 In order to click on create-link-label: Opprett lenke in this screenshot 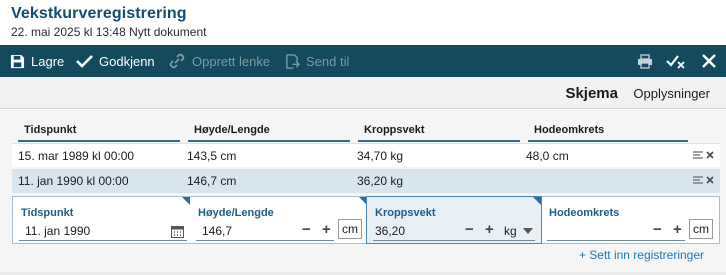, I will do `click(231, 61)`.